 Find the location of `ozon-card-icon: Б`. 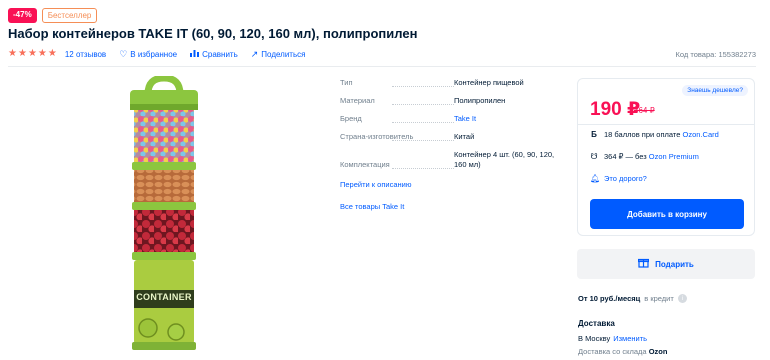

ozon-card-icon: Б is located at coordinates (594, 134).